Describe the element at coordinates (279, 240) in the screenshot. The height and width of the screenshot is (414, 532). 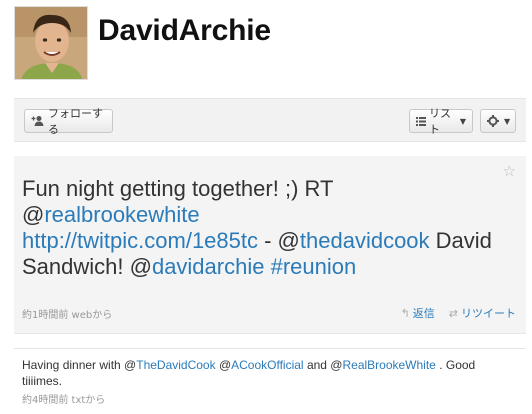
I see `tweet-text-segment: - @` at that location.